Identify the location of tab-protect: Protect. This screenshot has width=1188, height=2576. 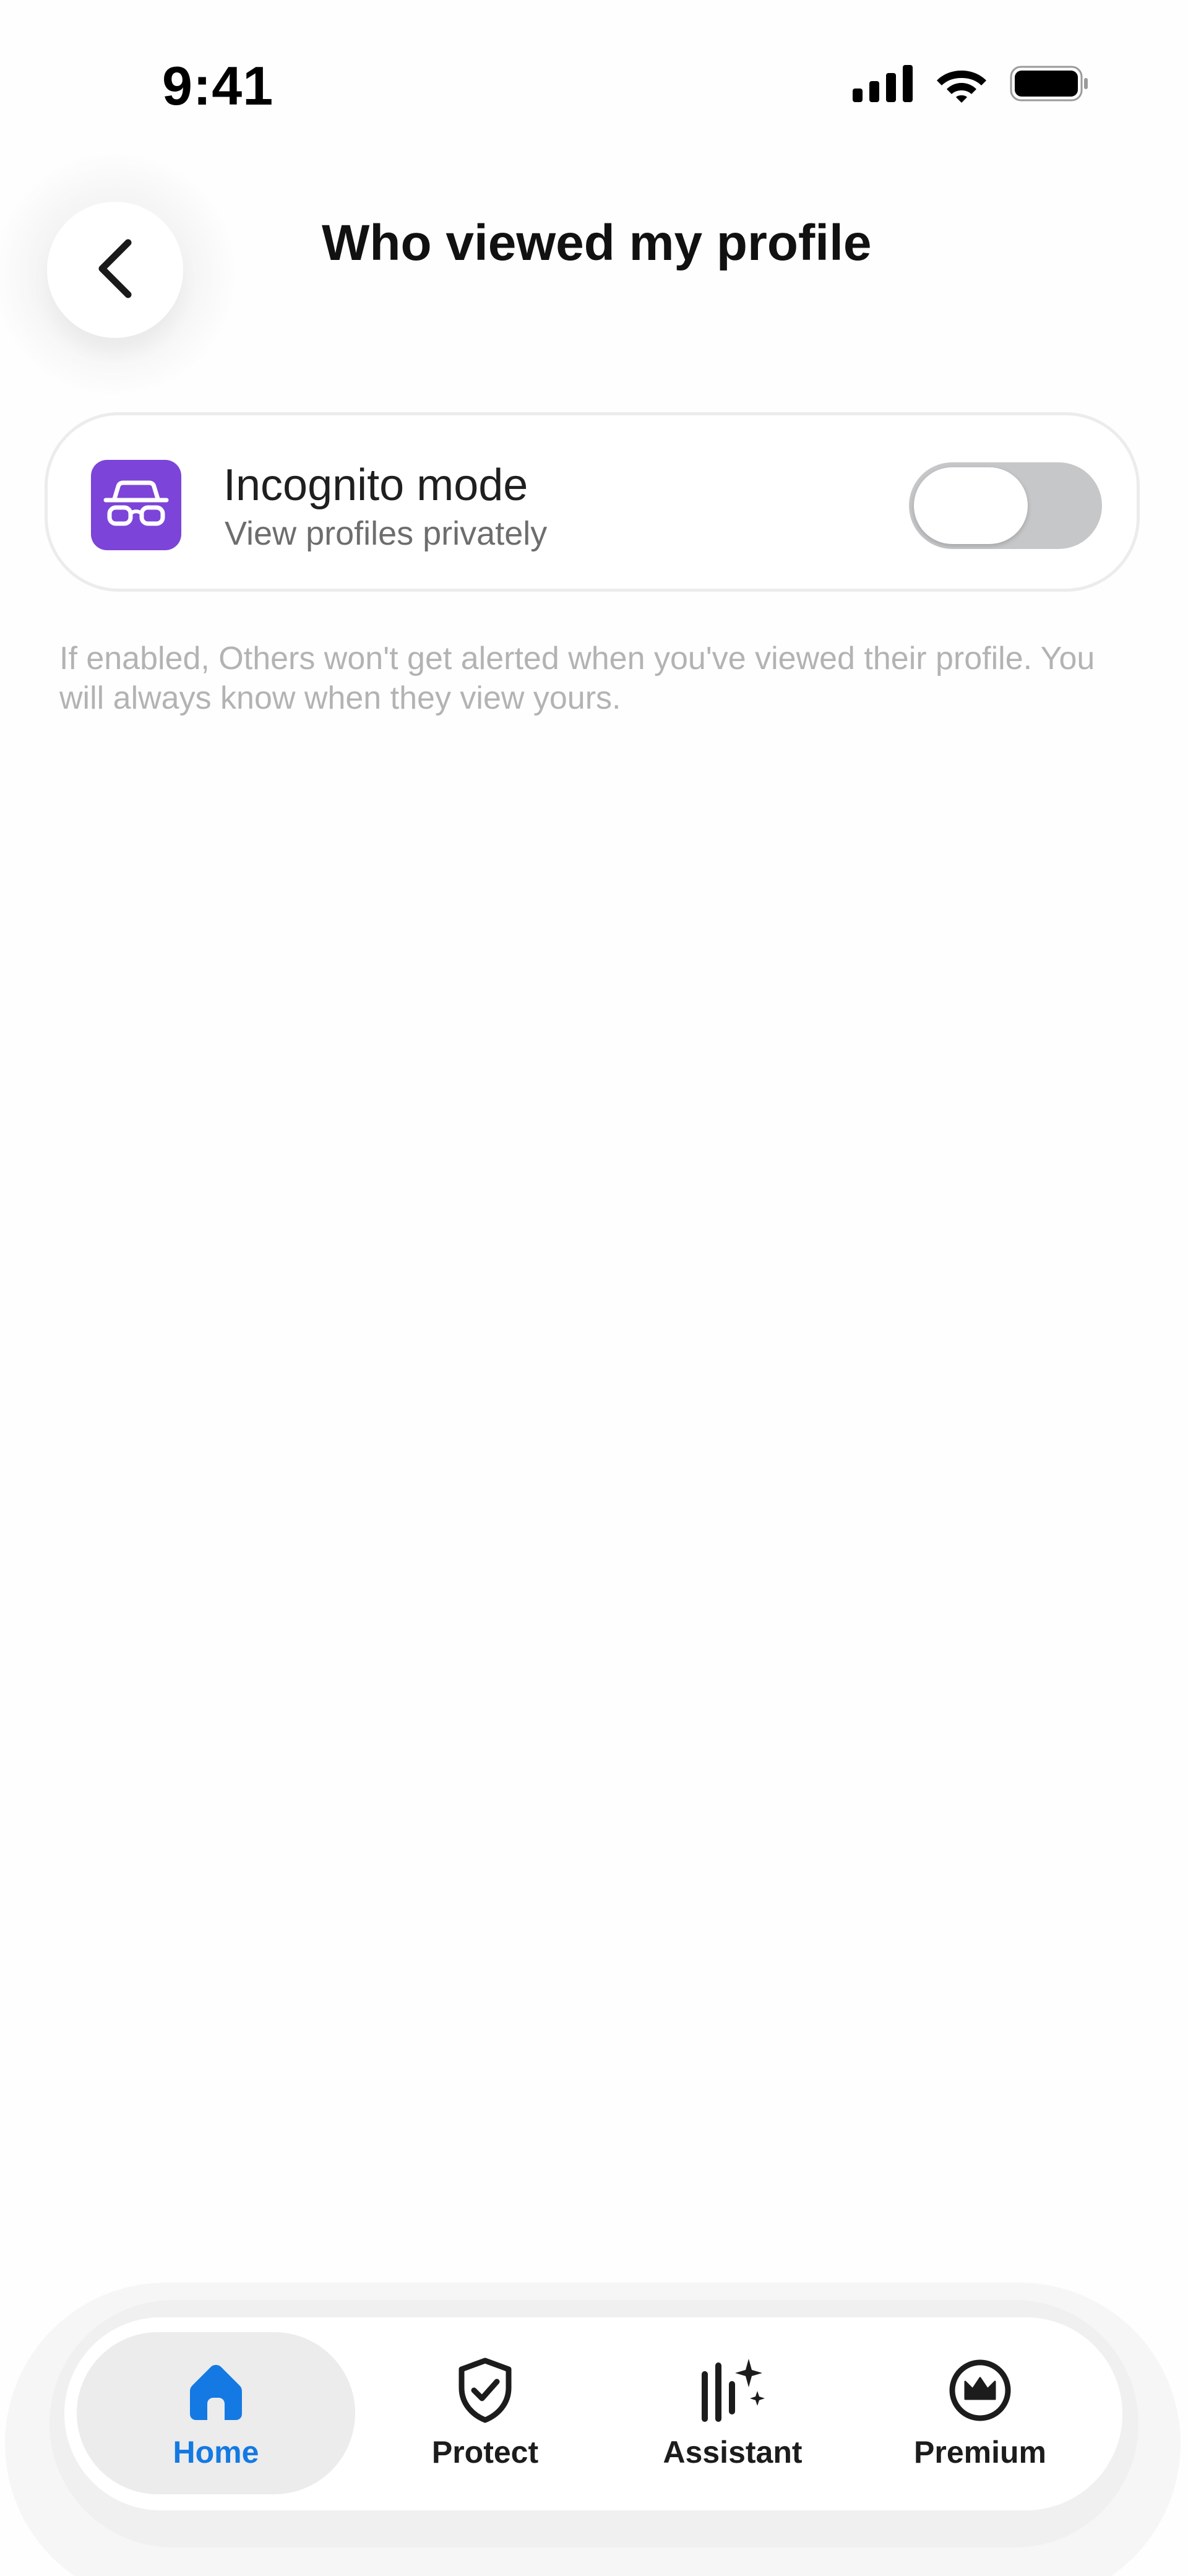
(485, 2413).